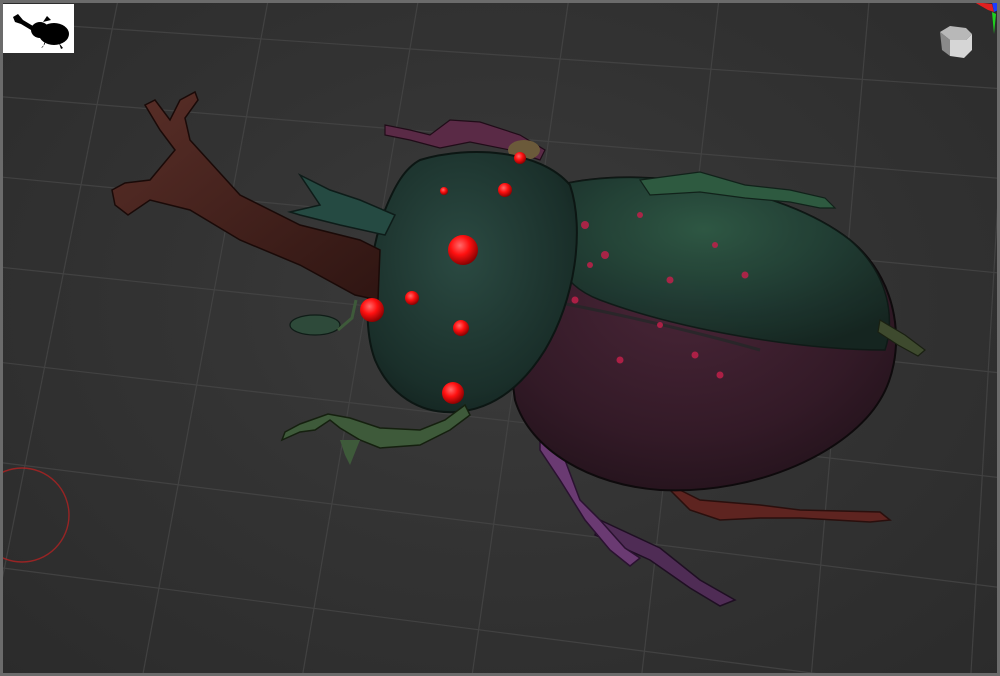 Image resolution: width=1000 pixels, height=676 pixels. What do you see at coordinates (375, 434) in the screenshot?
I see `front-left-leg` at bounding box center [375, 434].